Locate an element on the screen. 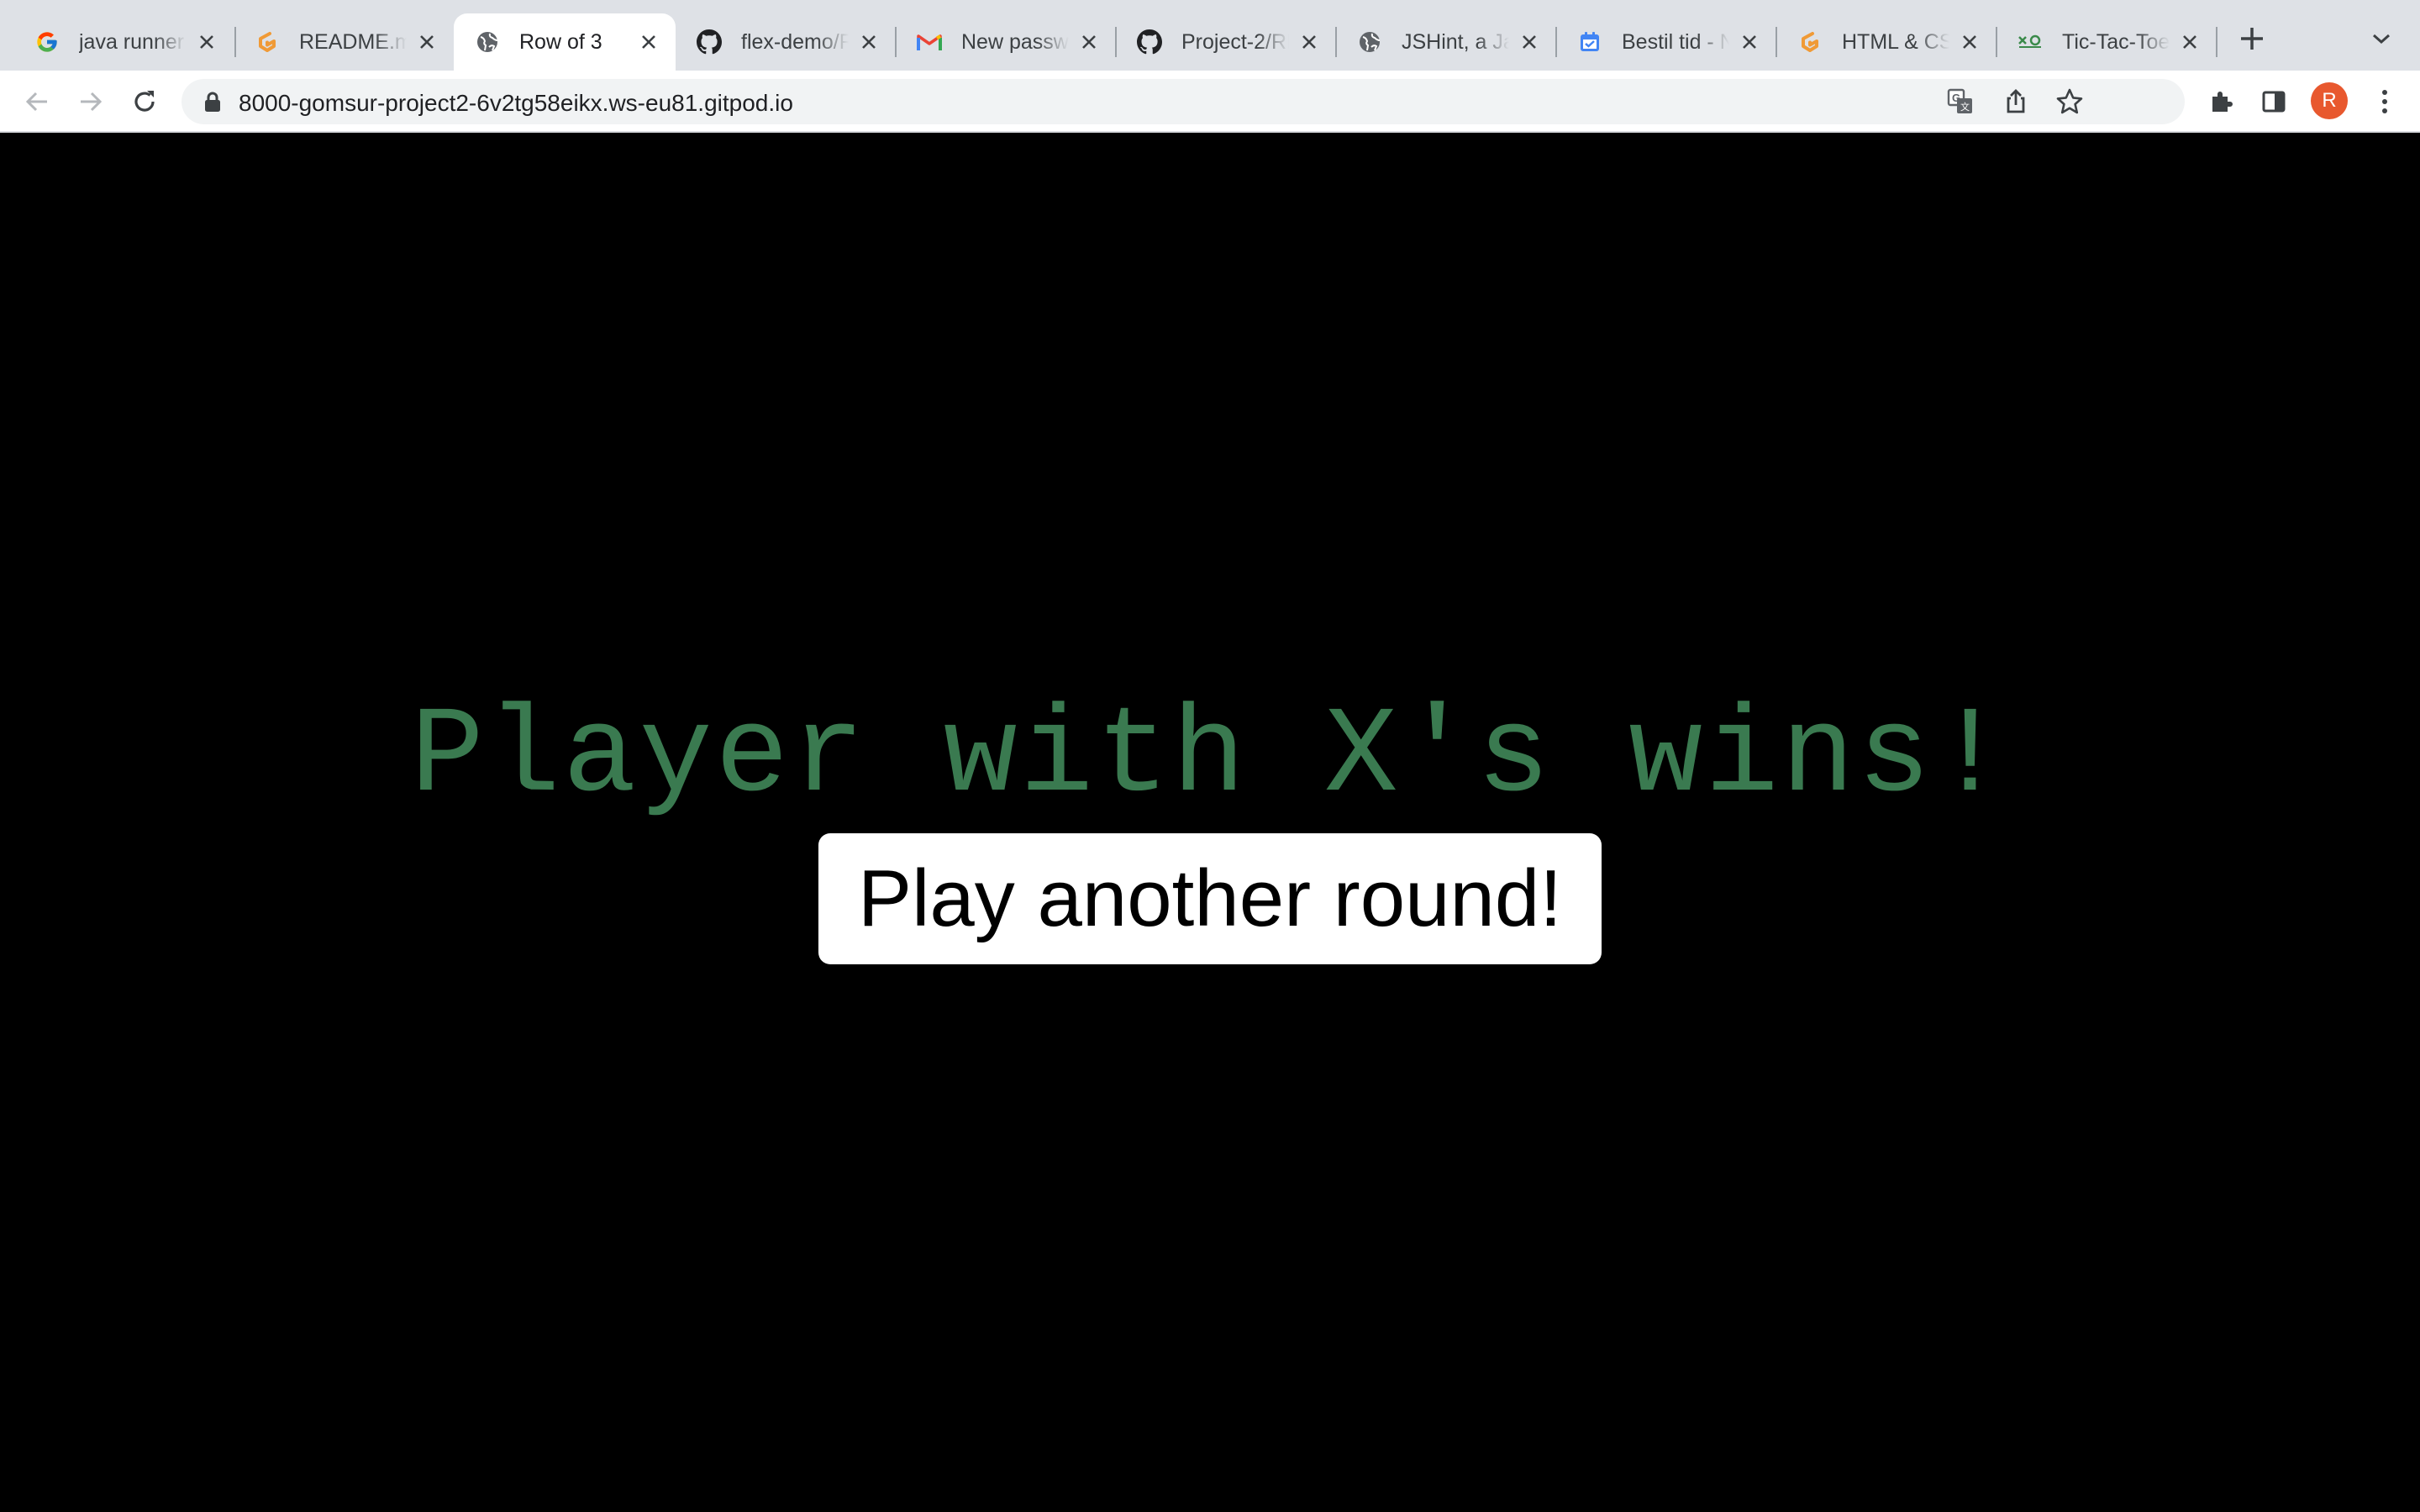  arrow-left-icon is located at coordinates (36, 102).